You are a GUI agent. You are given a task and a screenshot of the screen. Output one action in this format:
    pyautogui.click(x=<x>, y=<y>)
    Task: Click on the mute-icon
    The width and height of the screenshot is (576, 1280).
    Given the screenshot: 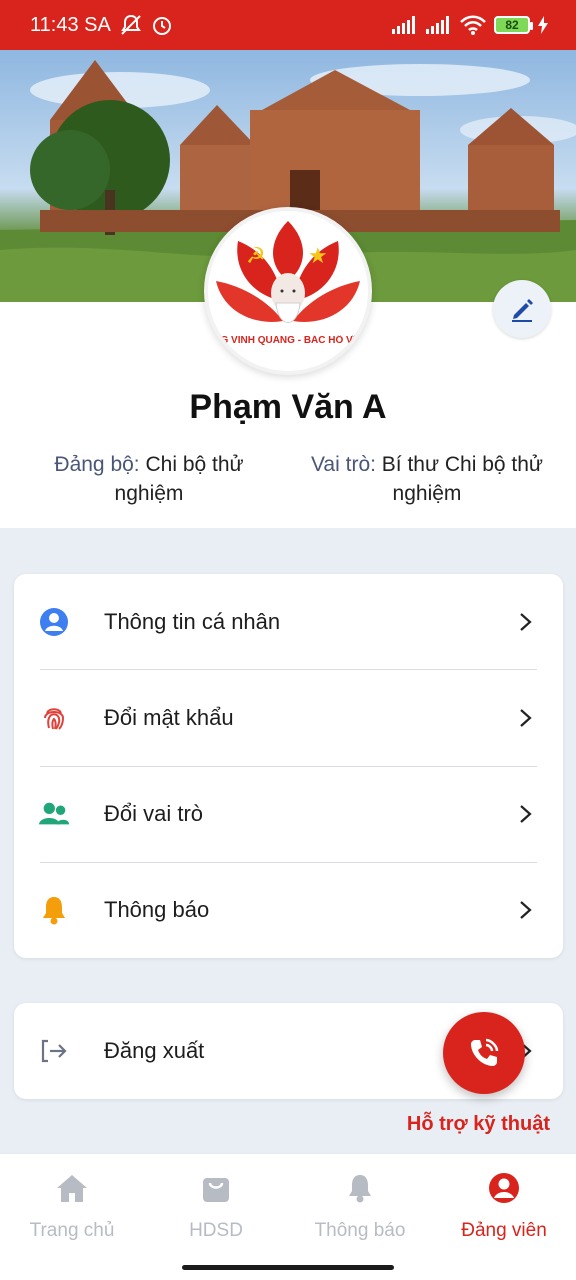 What is the action you would take?
    pyautogui.click(x=130, y=24)
    